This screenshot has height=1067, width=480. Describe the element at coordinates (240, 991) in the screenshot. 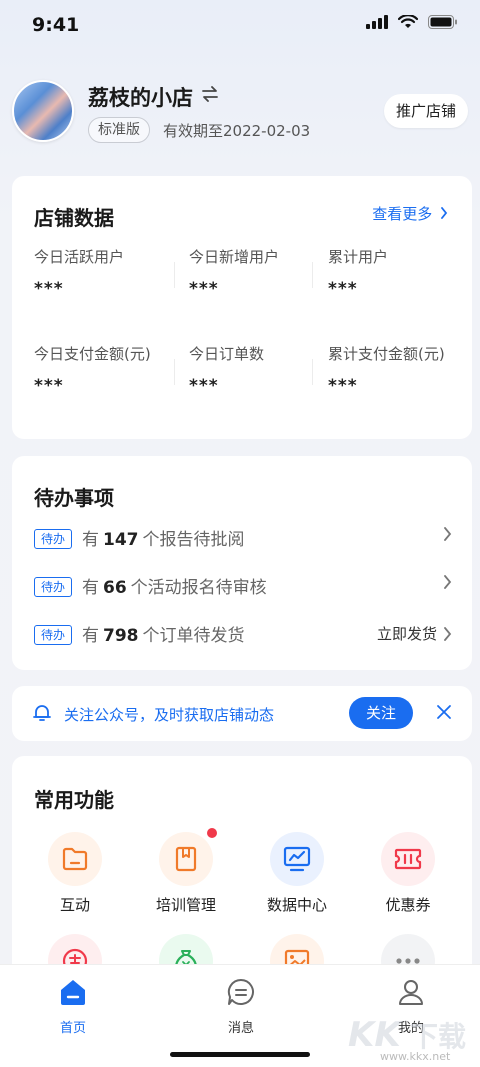

I see `message-icon` at that location.